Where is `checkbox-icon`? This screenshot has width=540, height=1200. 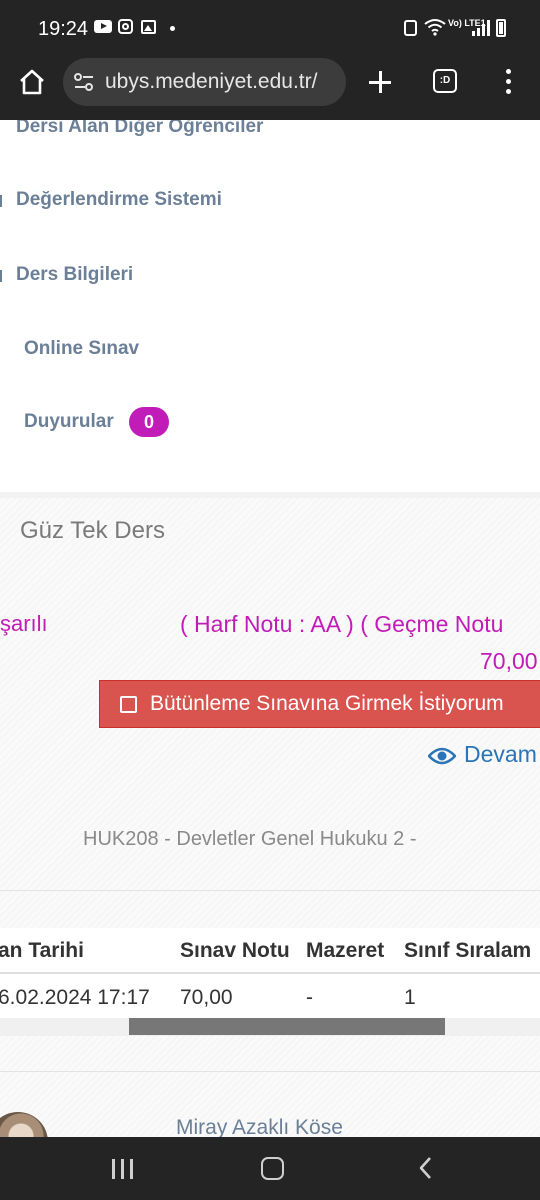 checkbox-icon is located at coordinates (128, 704).